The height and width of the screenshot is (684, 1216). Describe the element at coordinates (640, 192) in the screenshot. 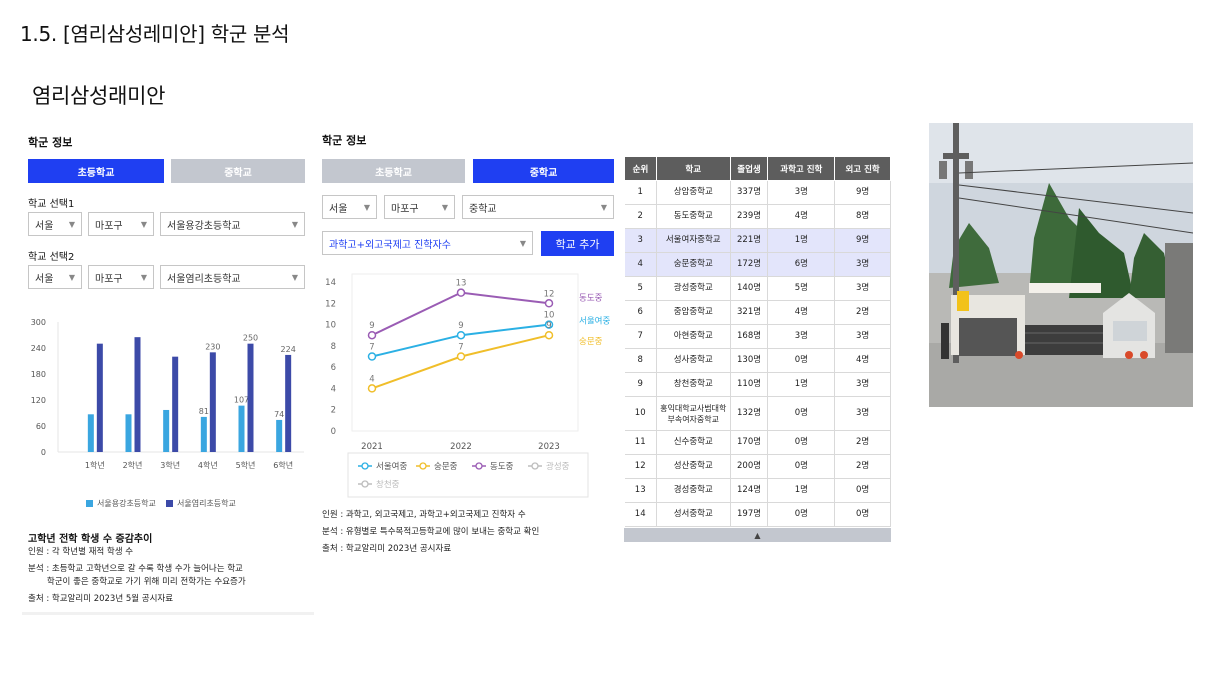

I see `cell-rank: 1` at that location.